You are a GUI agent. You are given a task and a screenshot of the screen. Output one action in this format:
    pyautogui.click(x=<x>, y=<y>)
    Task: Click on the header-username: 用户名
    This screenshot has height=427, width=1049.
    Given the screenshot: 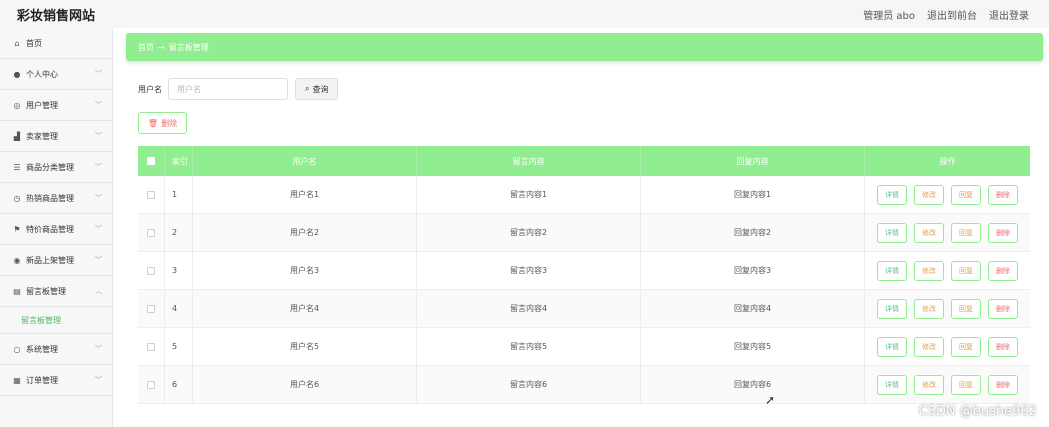 What is the action you would take?
    pyautogui.click(x=305, y=161)
    